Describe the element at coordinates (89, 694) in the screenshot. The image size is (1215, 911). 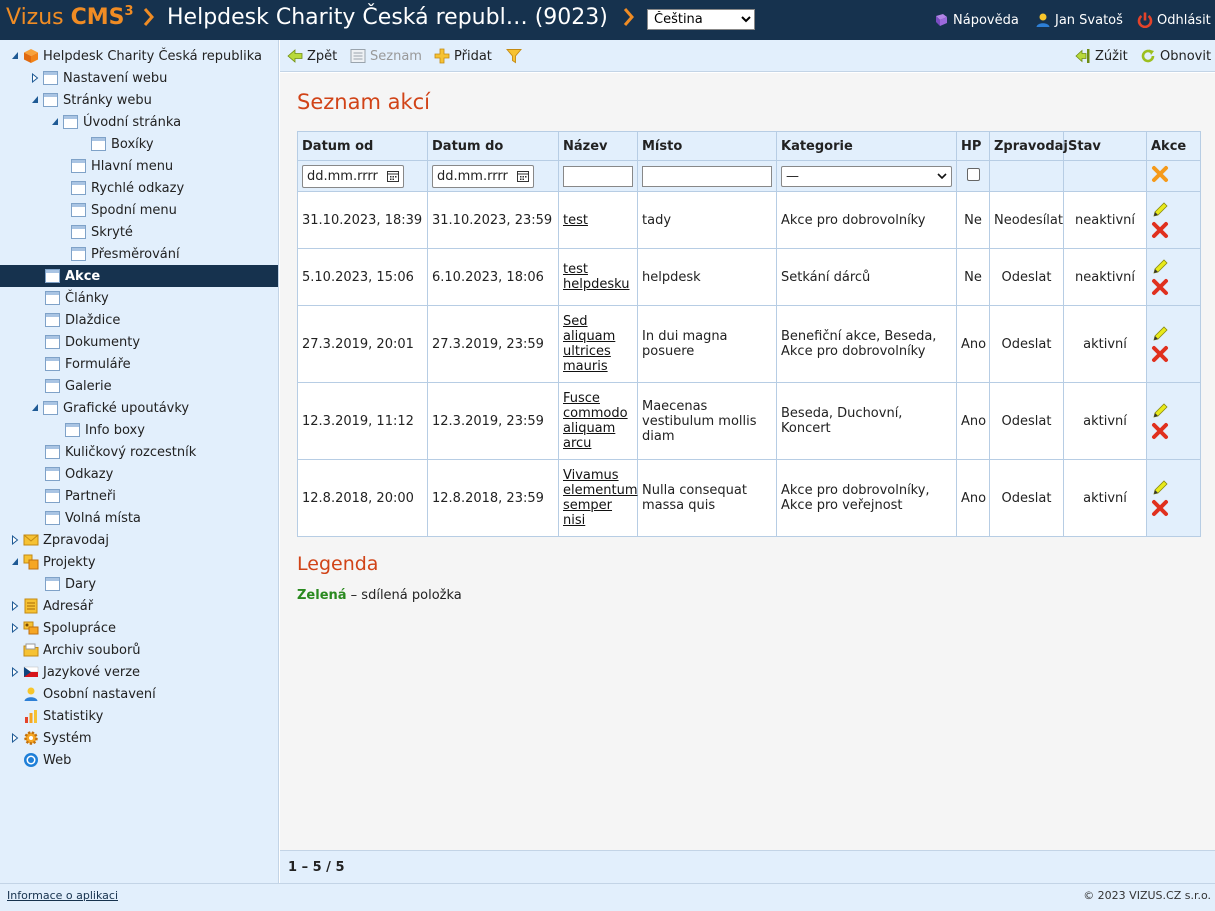
I see `tree-item-osobni-nastaveni: Osobní nastavení` at that location.